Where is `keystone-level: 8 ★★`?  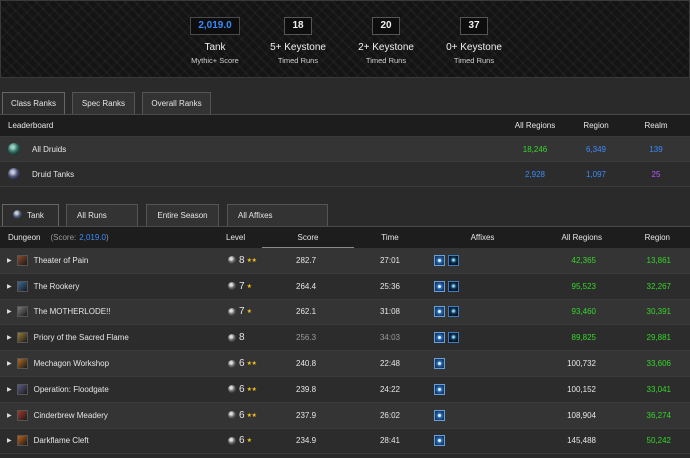
keystone-level: 8 ★★ is located at coordinates (242, 260).